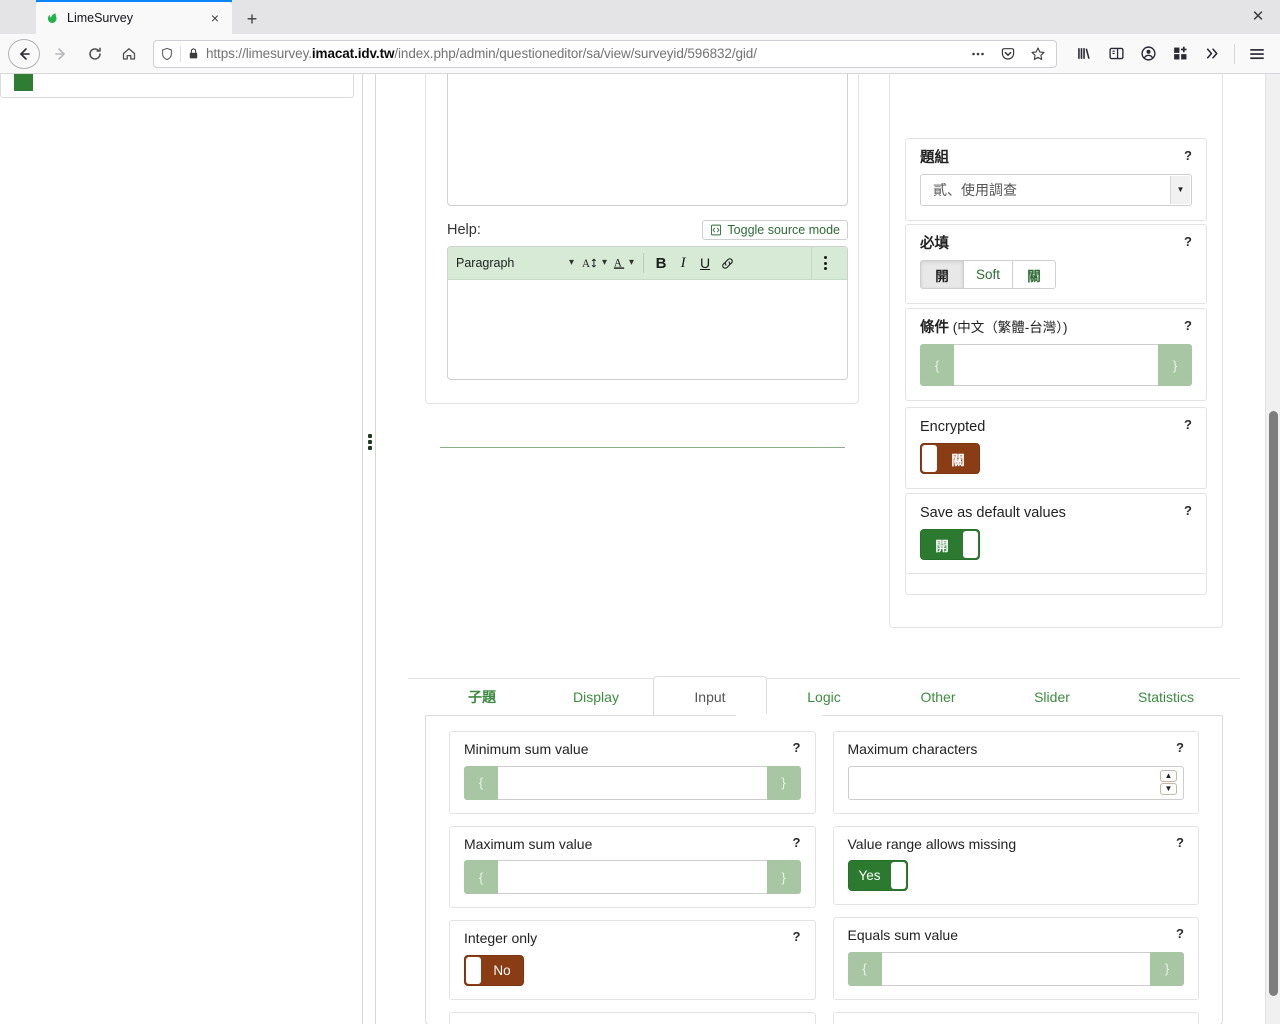 The width and height of the screenshot is (1280, 1024). Describe the element at coordinates (1056, 448) in the screenshot. I see `setting-card-encrypted: Encrypted ? 關` at that location.